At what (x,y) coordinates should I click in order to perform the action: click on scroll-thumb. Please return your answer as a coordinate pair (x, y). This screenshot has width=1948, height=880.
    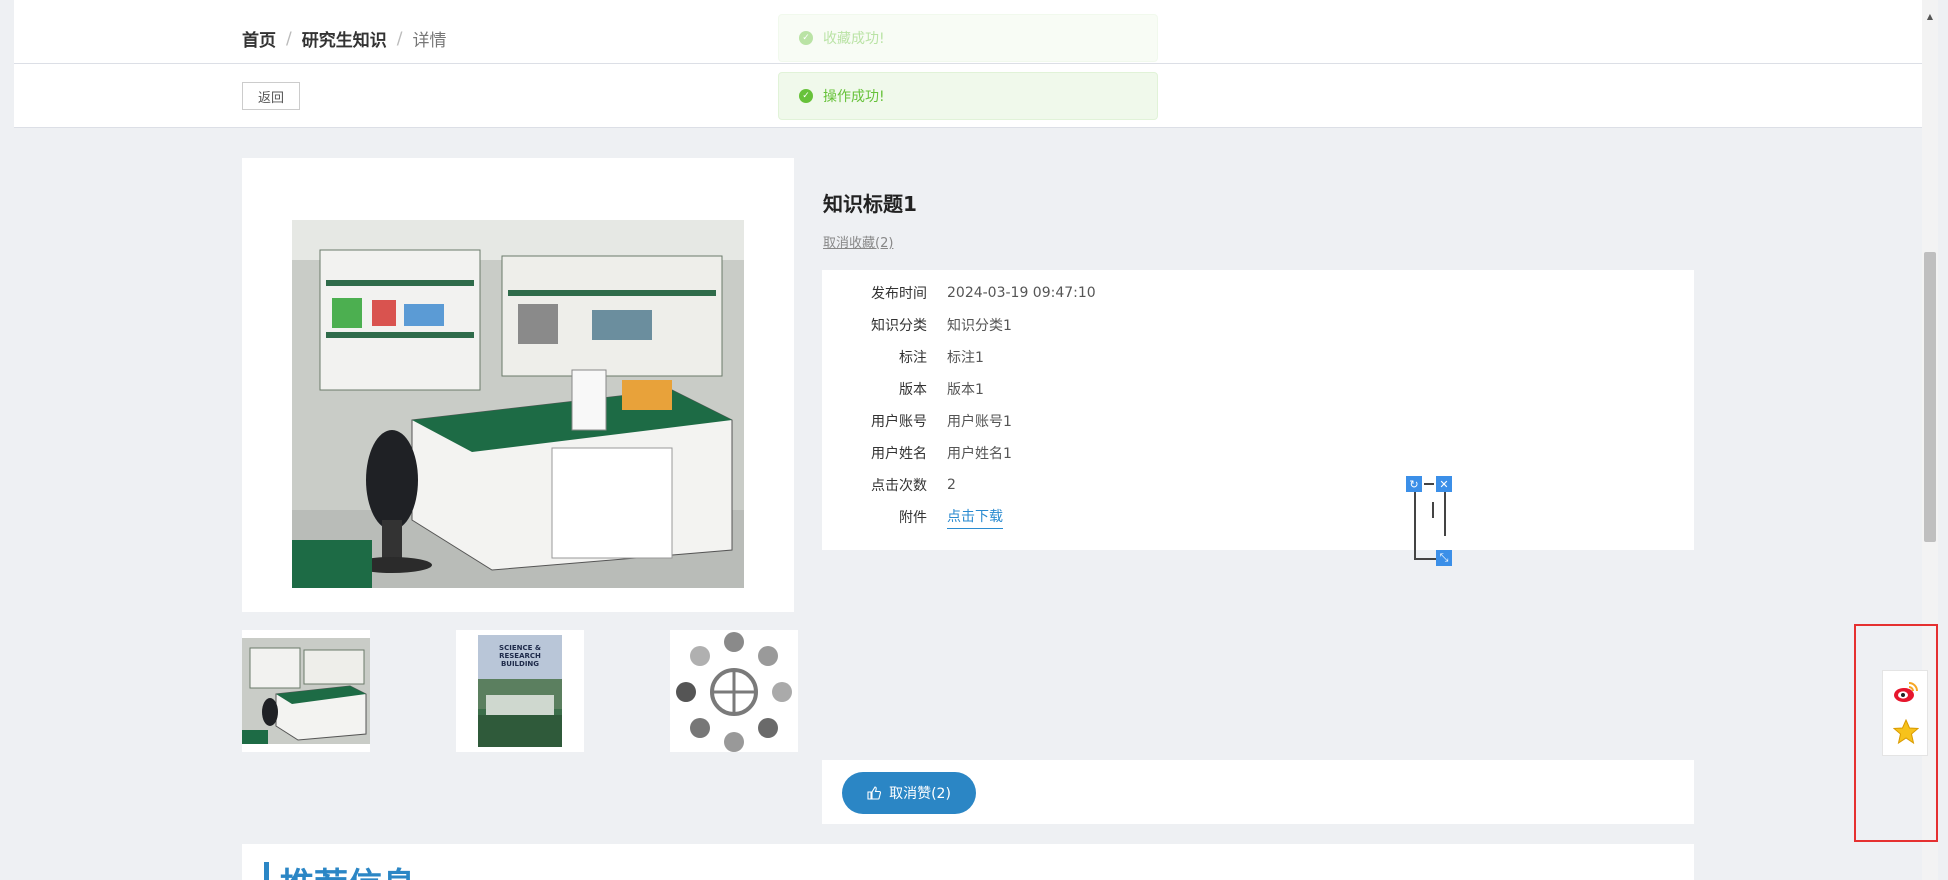
    Looking at the image, I should click on (1930, 397).